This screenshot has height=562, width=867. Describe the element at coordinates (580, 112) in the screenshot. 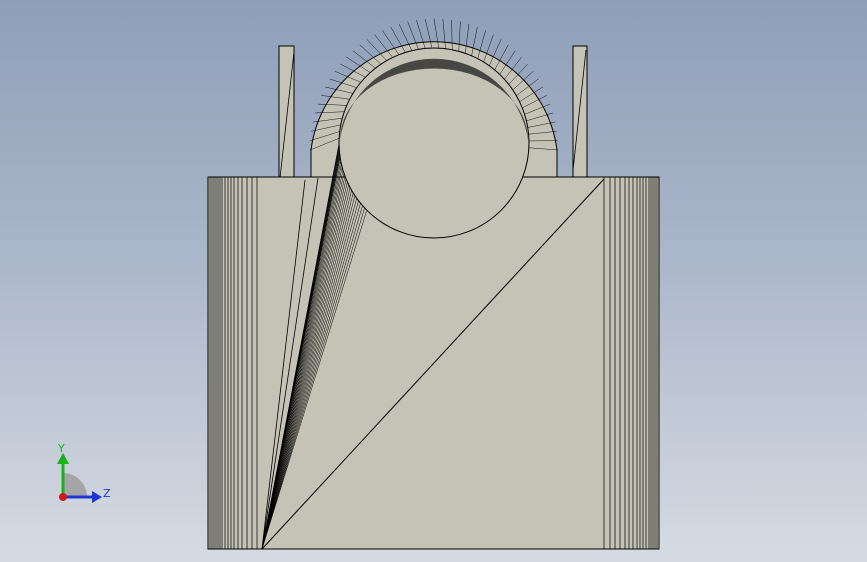

I see `right-post` at that location.